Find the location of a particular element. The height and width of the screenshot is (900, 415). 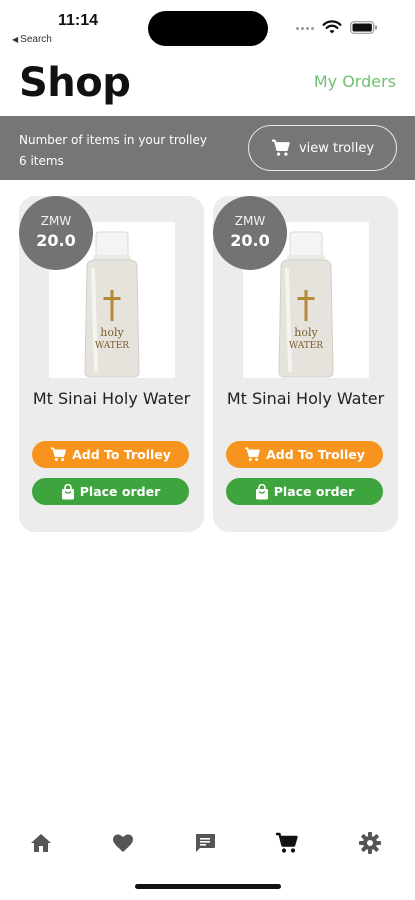

home-indicator is located at coordinates (208, 886).